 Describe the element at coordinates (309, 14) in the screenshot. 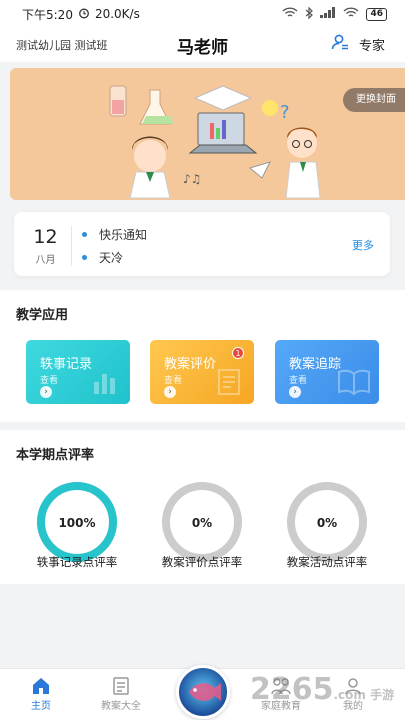

I see `bluetooth-icon` at that location.